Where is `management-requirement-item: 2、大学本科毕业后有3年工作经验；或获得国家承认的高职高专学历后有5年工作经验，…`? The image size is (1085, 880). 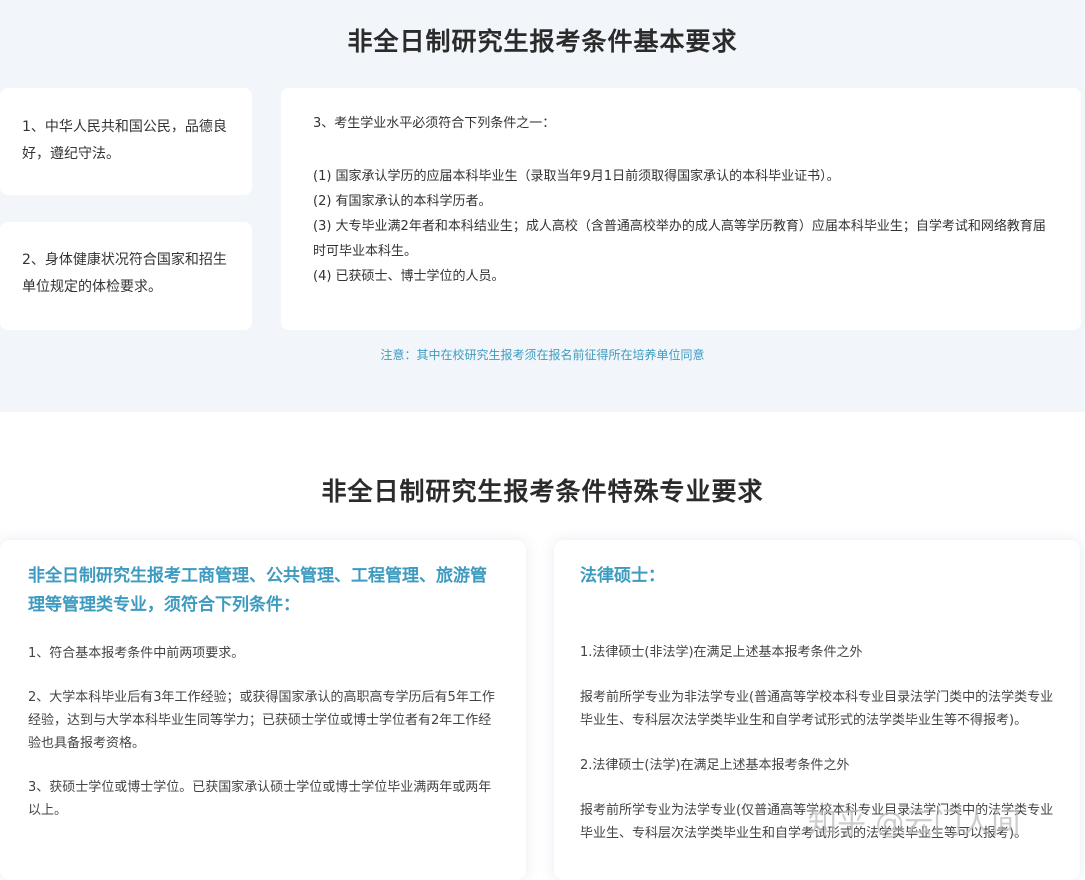
management-requirement-item: 2、大学本科毕业后有3年工作经验；或获得国家承认的高职高专学历后有5年工作经验，… is located at coordinates (261, 720).